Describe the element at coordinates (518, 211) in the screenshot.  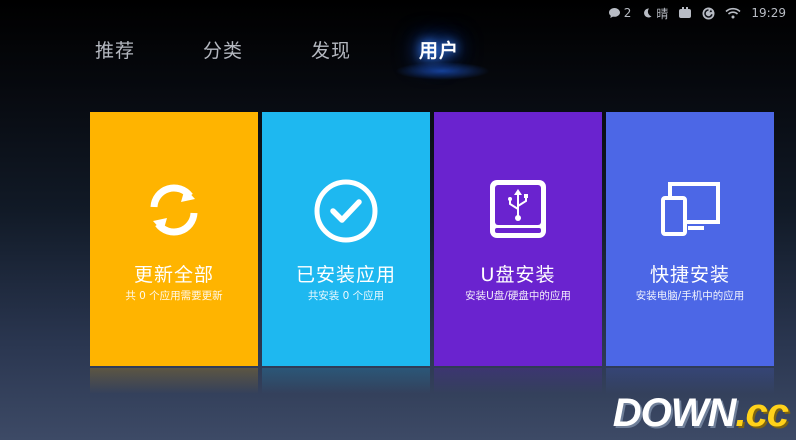
I see `usb-drive-icon` at that location.